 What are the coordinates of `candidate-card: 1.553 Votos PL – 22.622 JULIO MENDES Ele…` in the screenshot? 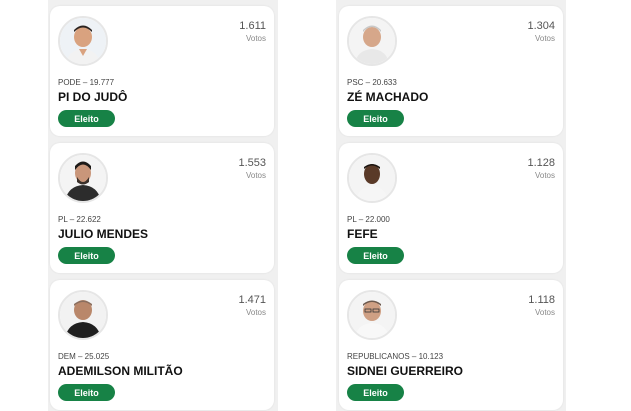 It's located at (162, 208).